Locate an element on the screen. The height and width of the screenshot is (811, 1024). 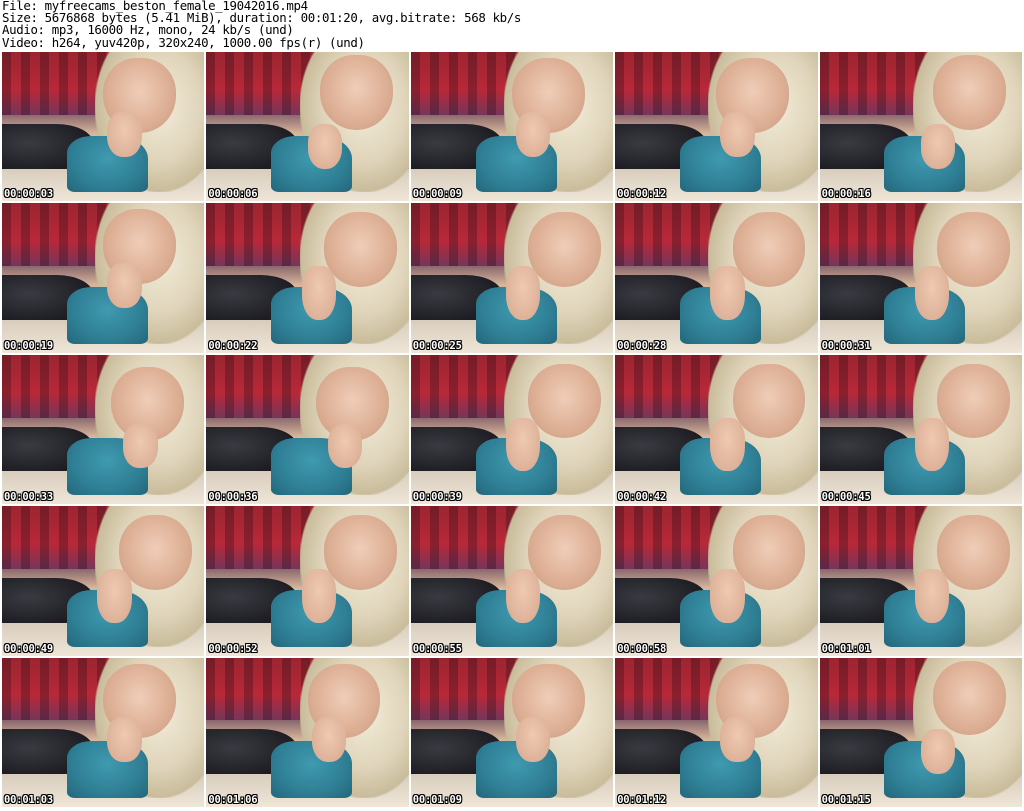
video-thumbnail: 00:00:09 is located at coordinates (512, 127).